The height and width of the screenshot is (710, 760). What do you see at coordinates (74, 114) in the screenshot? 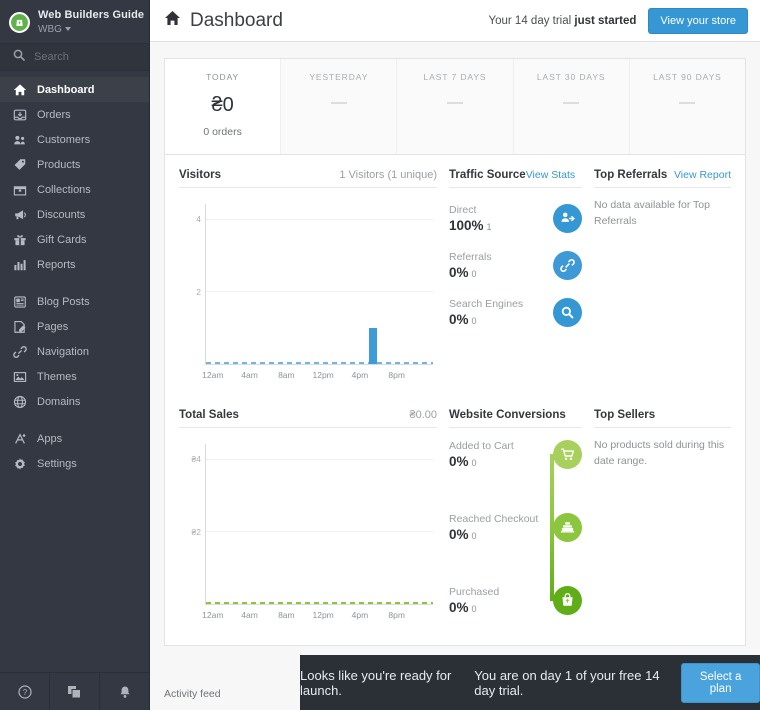
I see `sidebar-item-orders: Orders` at bounding box center [74, 114].